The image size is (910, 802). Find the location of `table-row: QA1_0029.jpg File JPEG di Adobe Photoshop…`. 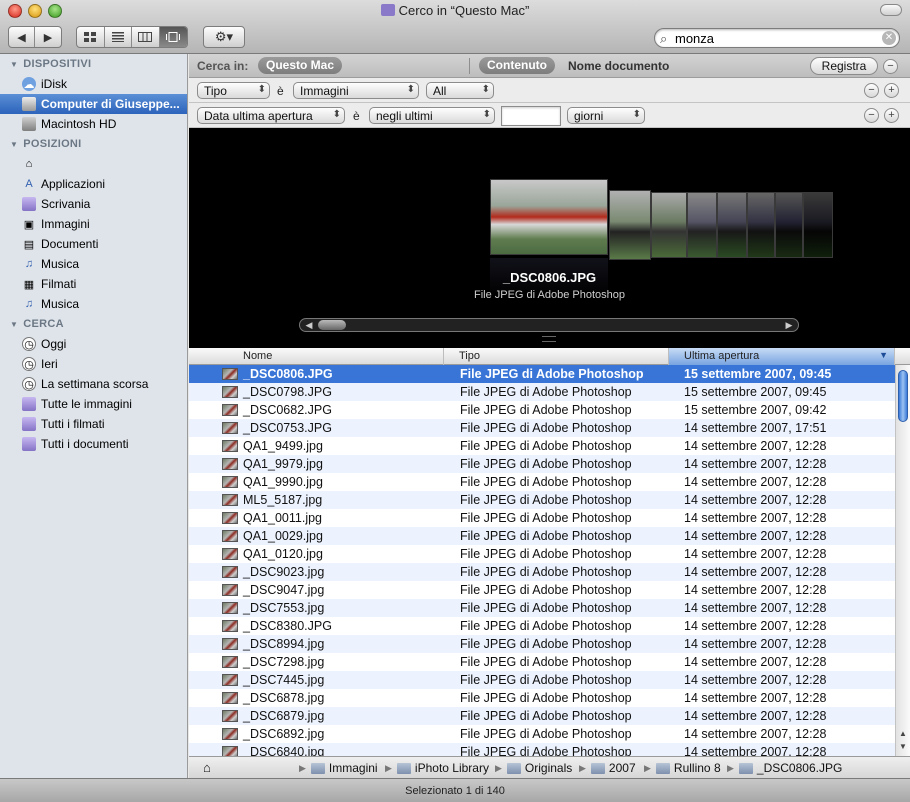

table-row: QA1_0029.jpg File JPEG di Adobe Photoshop… is located at coordinates (542, 536).